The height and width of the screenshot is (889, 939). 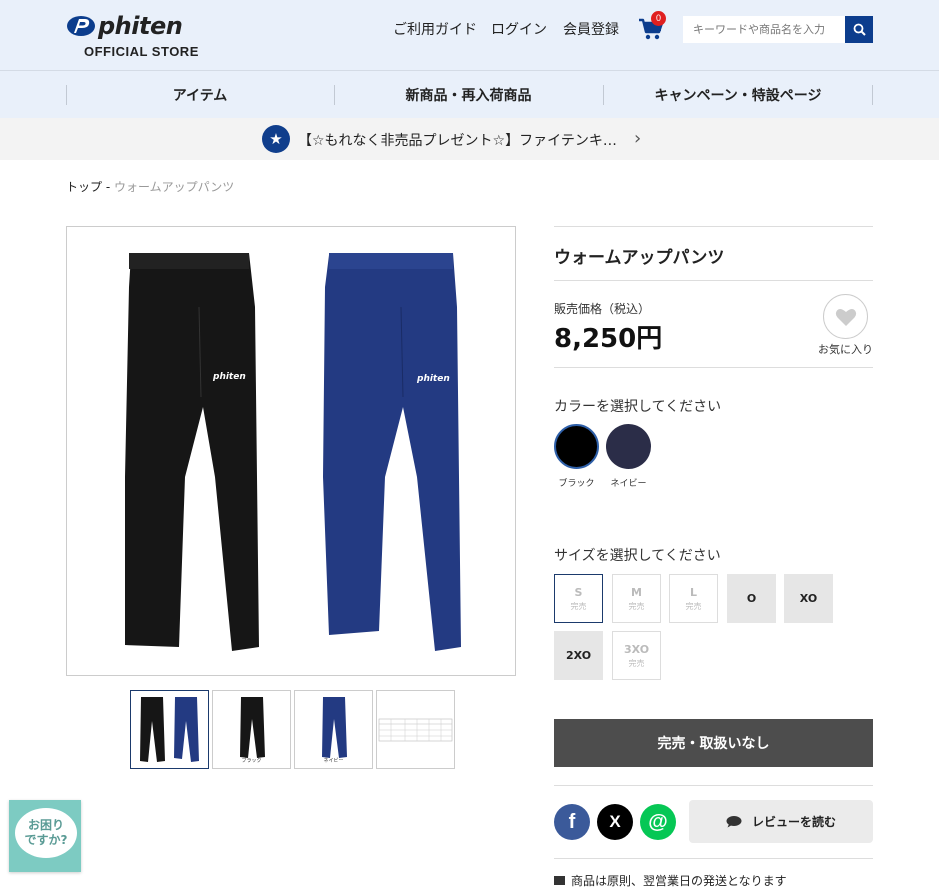 I want to click on chevron-right-icon: ›, so click(x=637, y=138).